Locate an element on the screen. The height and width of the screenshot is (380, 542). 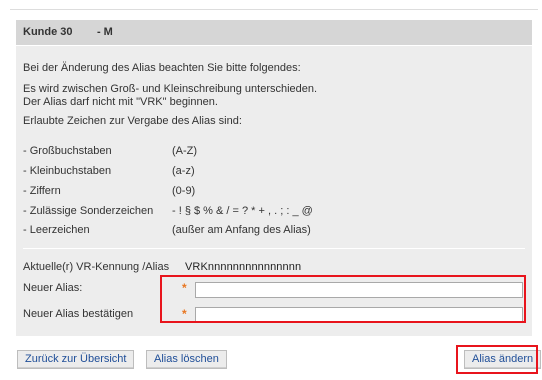
customer-title: Kunde 30 - M is located at coordinates (68, 32).